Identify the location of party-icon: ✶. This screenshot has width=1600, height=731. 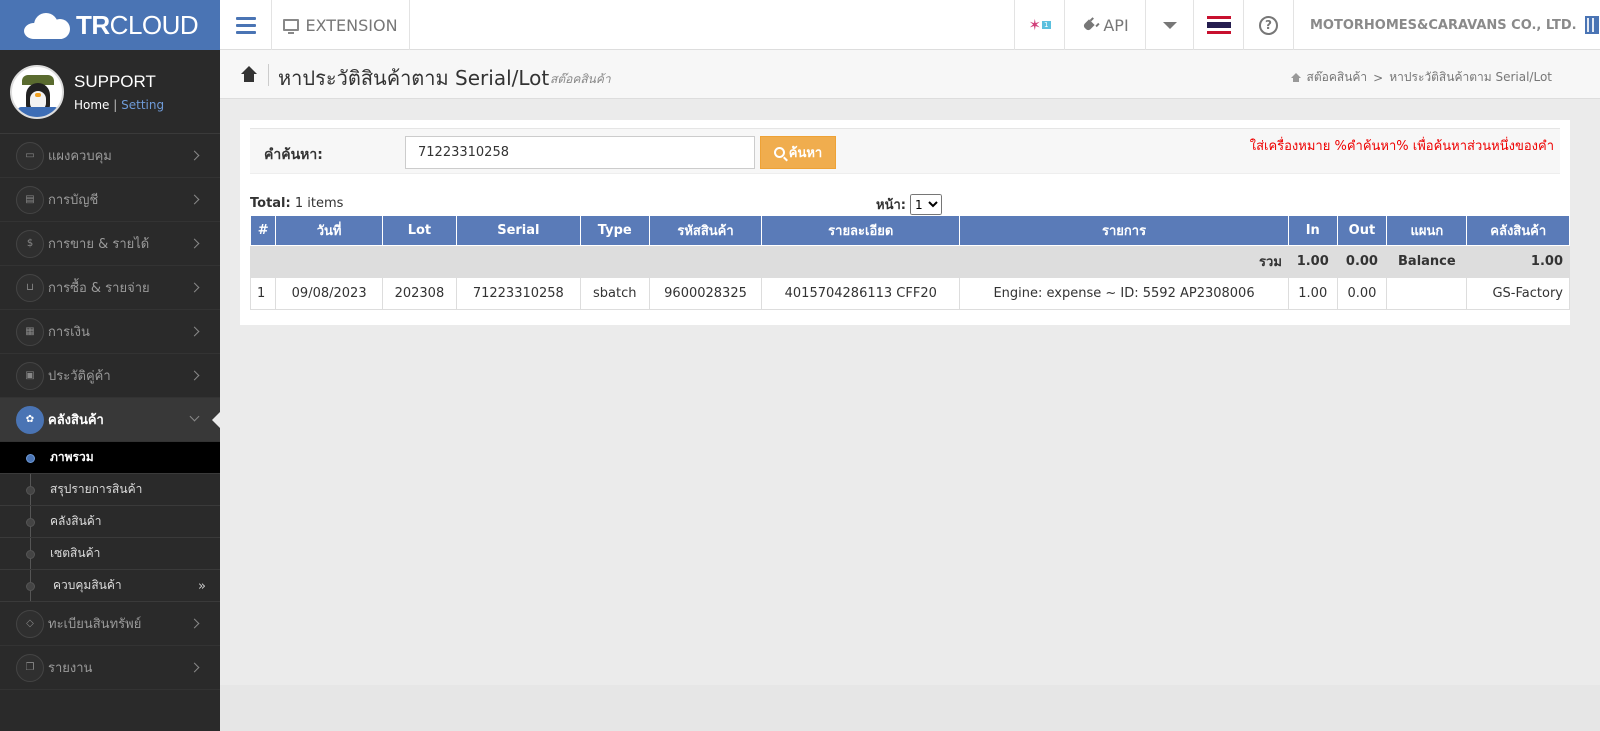
(1035, 25).